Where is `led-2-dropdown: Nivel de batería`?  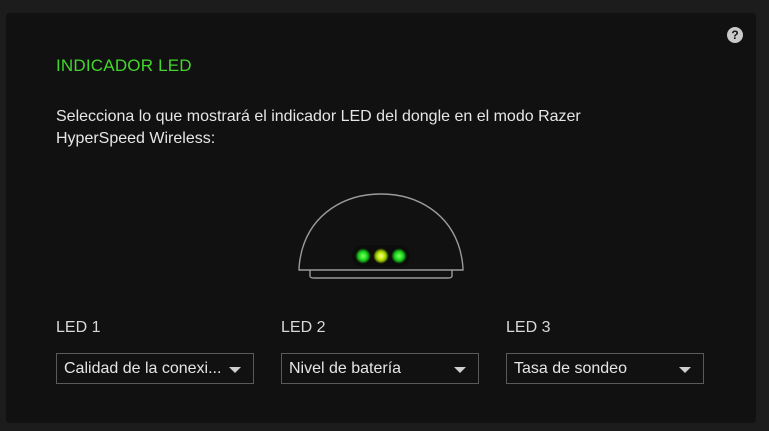
led-2-dropdown: Nivel de batería is located at coordinates (380, 368).